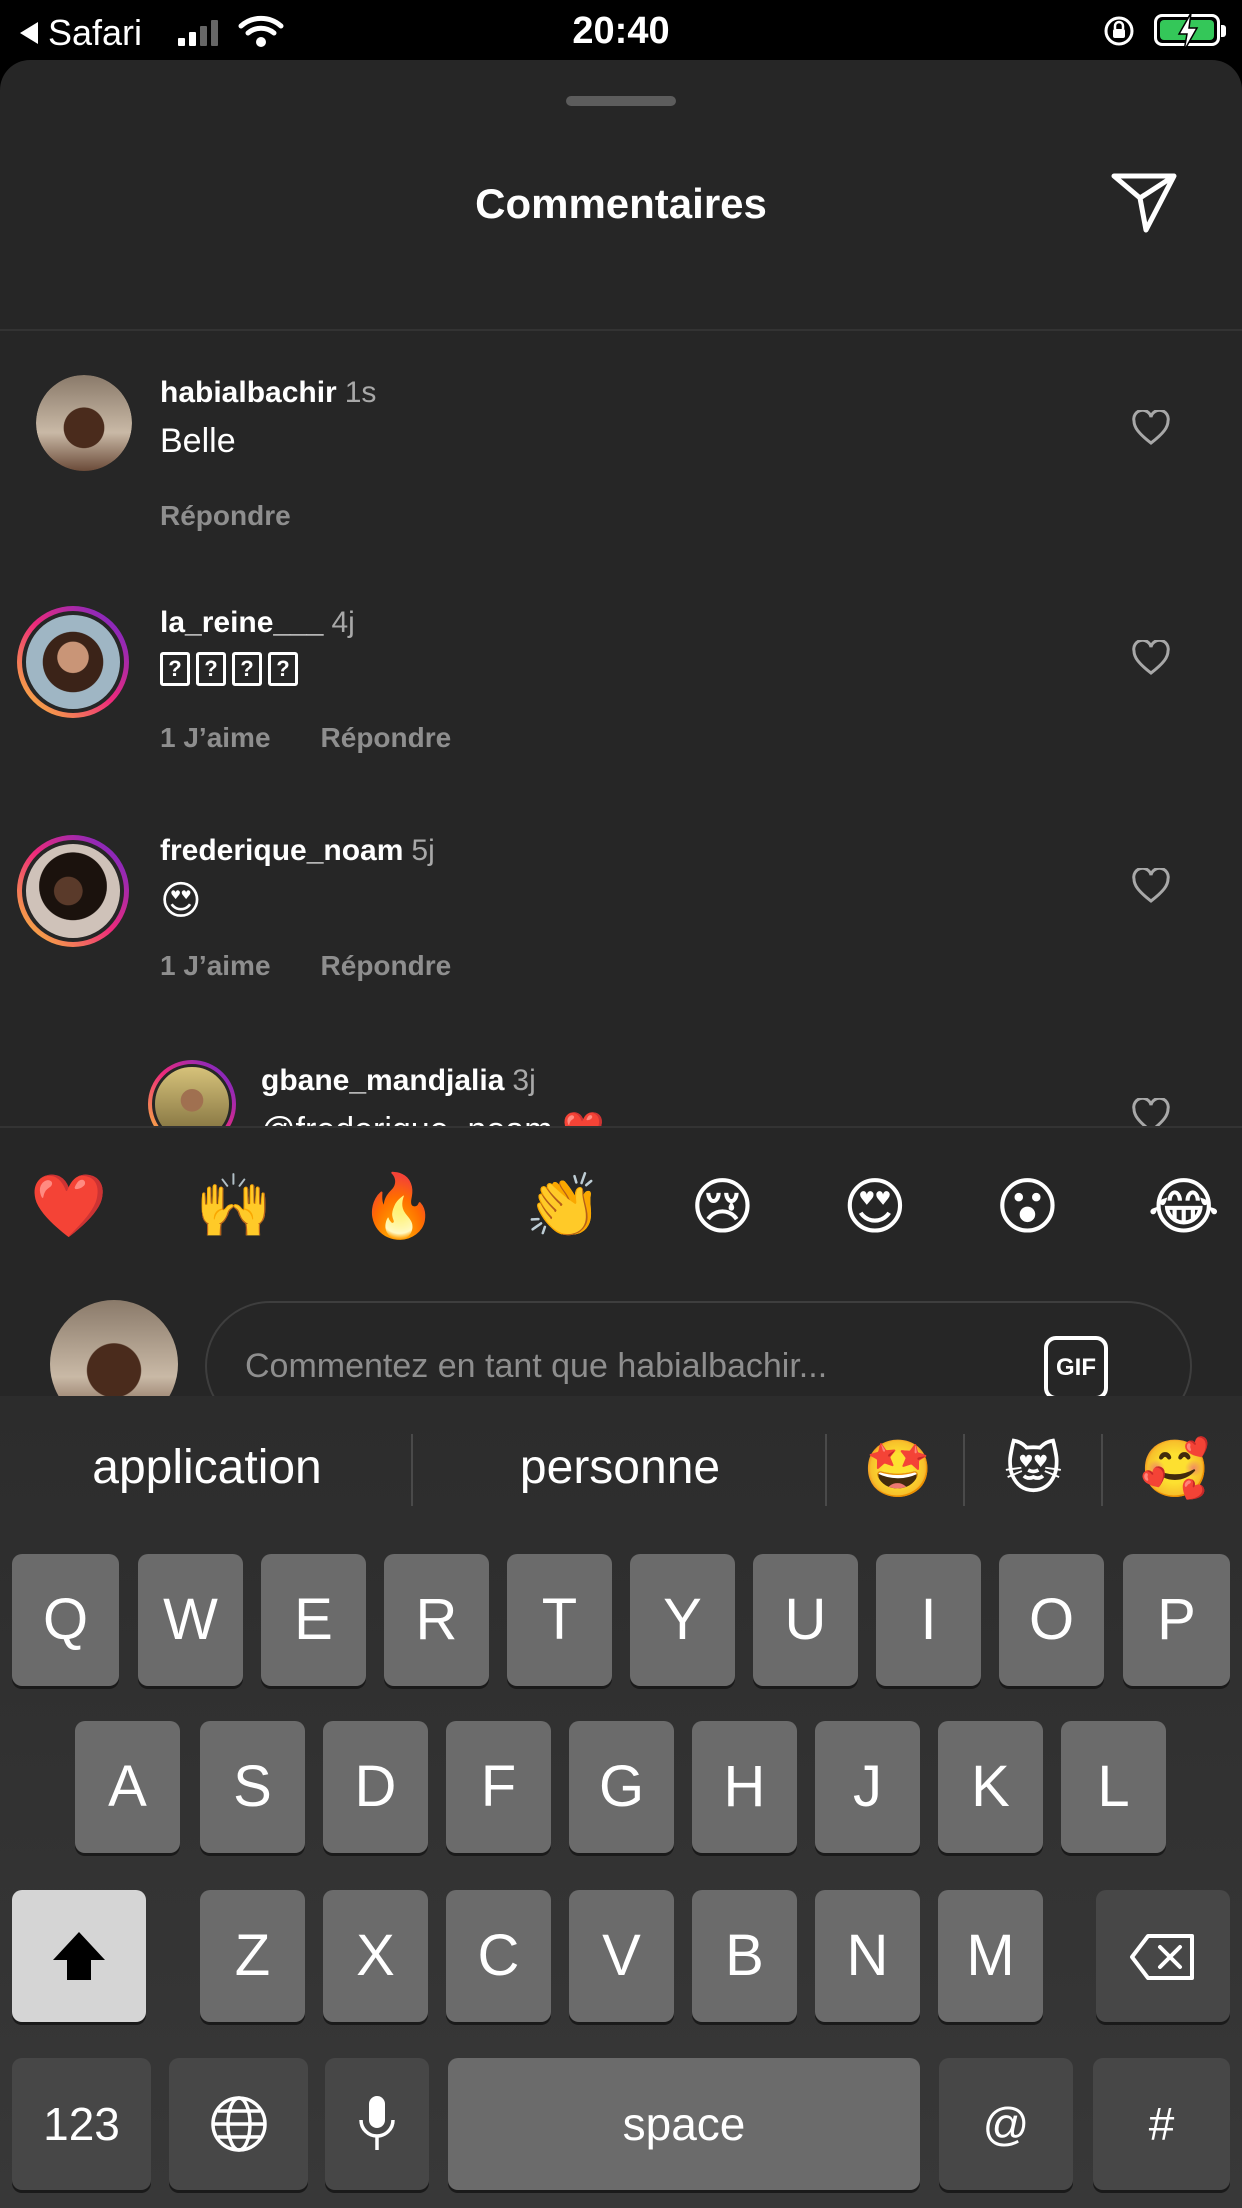 The image size is (1242, 2208). Describe the element at coordinates (621, 1073) in the screenshot. I see `reply-comment-item: gbane_mandjalia3j @frederique_noam ❤️` at that location.